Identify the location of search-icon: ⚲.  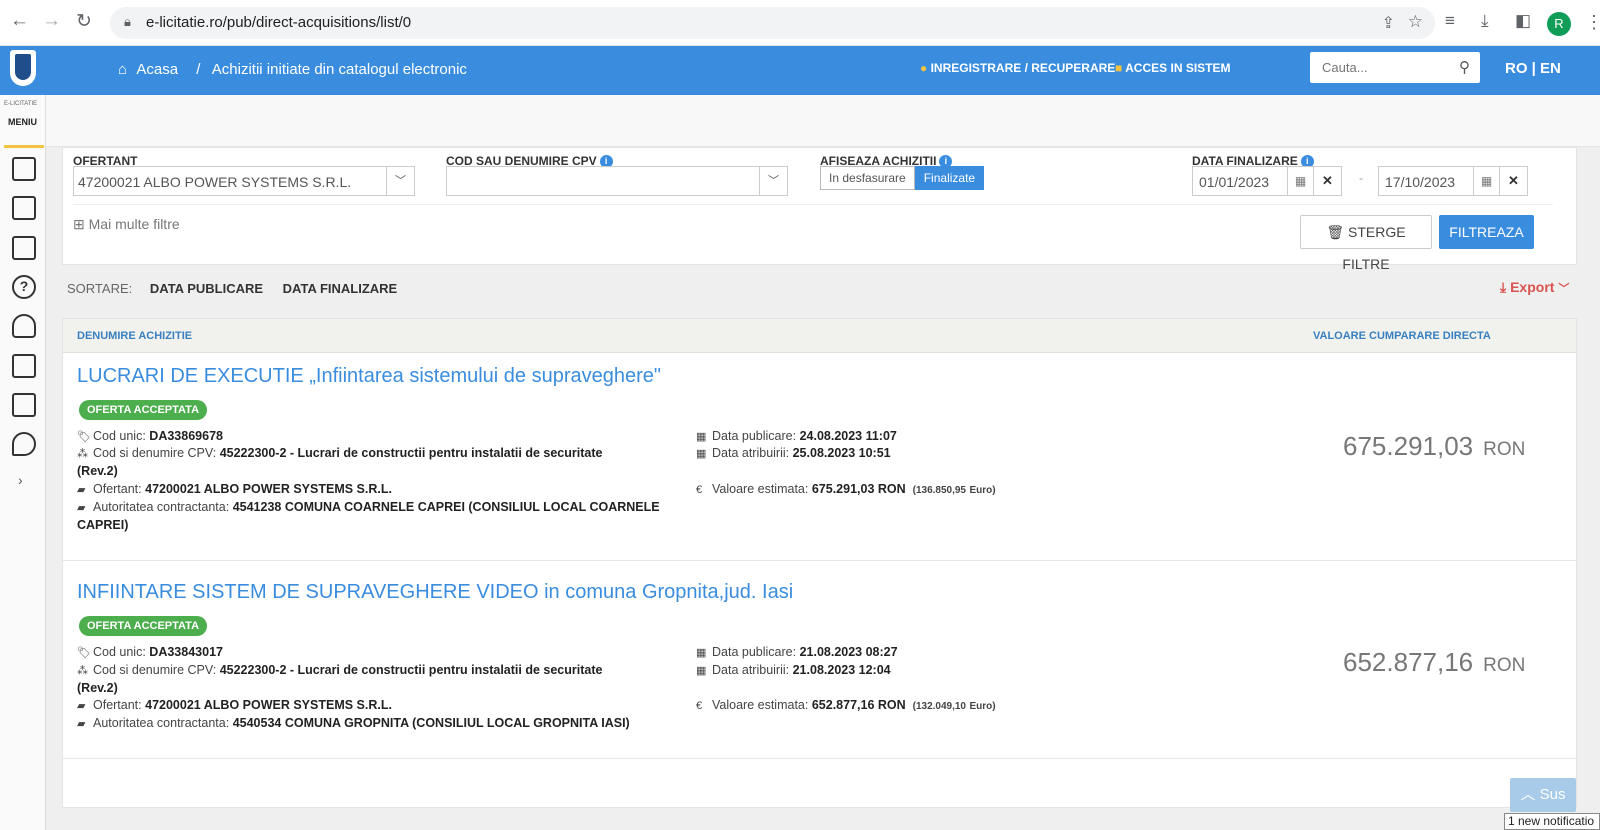
(1464, 67).